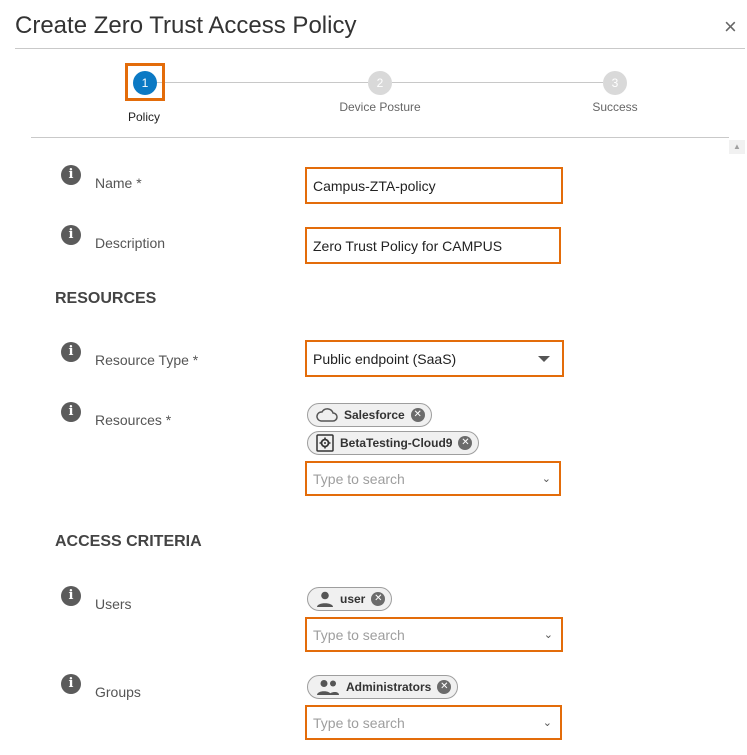  I want to click on step-2-label: Device Posture, so click(380, 107).